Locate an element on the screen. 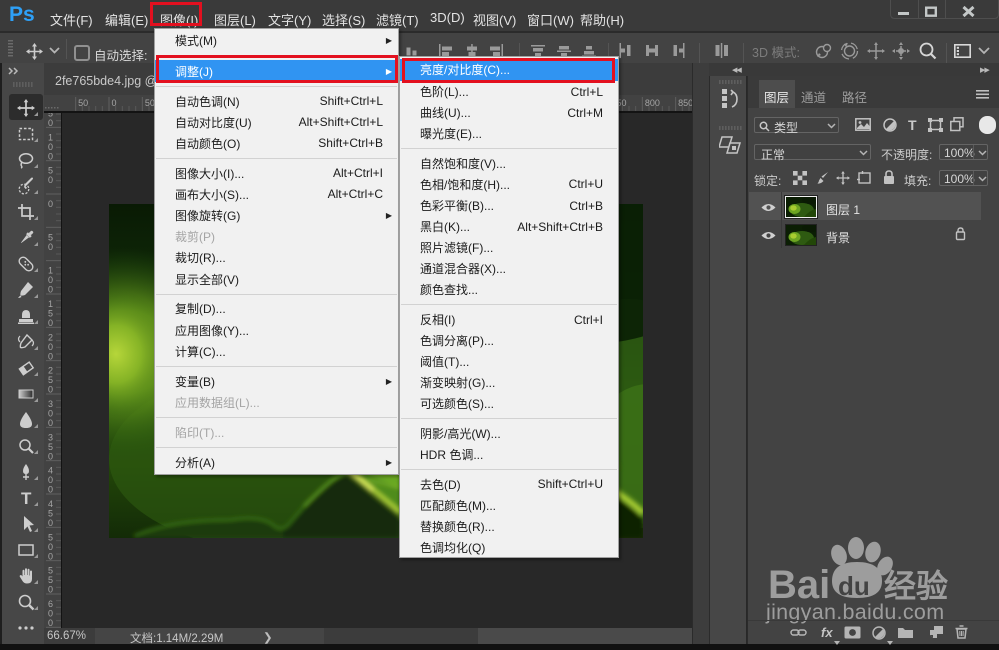 This screenshot has width=999, height=650. svg-text: 50 is located at coordinates (83, 103).